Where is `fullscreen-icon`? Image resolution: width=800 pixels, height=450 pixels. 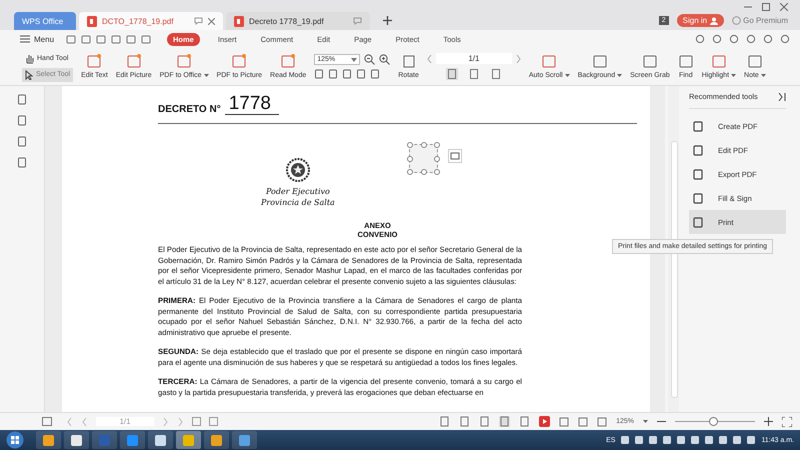
fullscreen-icon is located at coordinates (787, 421).